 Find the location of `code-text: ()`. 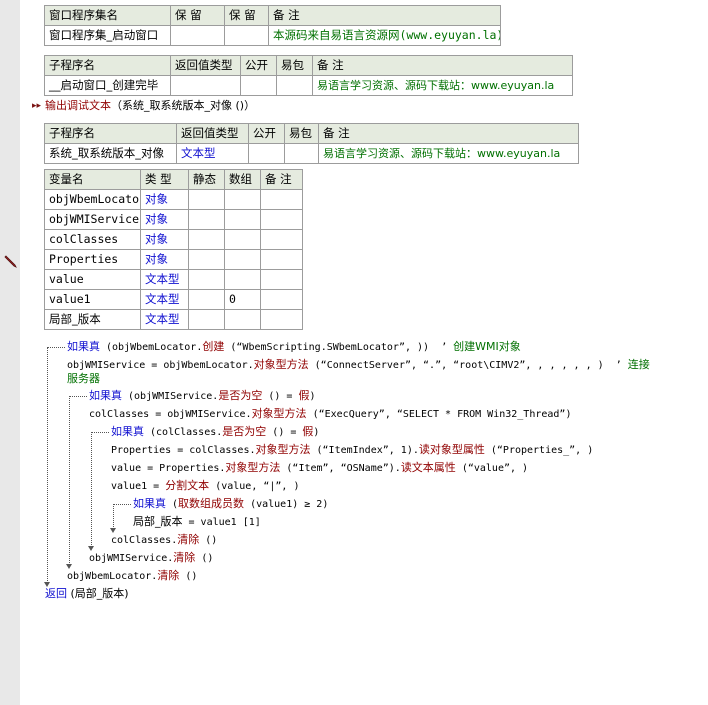

code-text: () is located at coordinates (204, 558).